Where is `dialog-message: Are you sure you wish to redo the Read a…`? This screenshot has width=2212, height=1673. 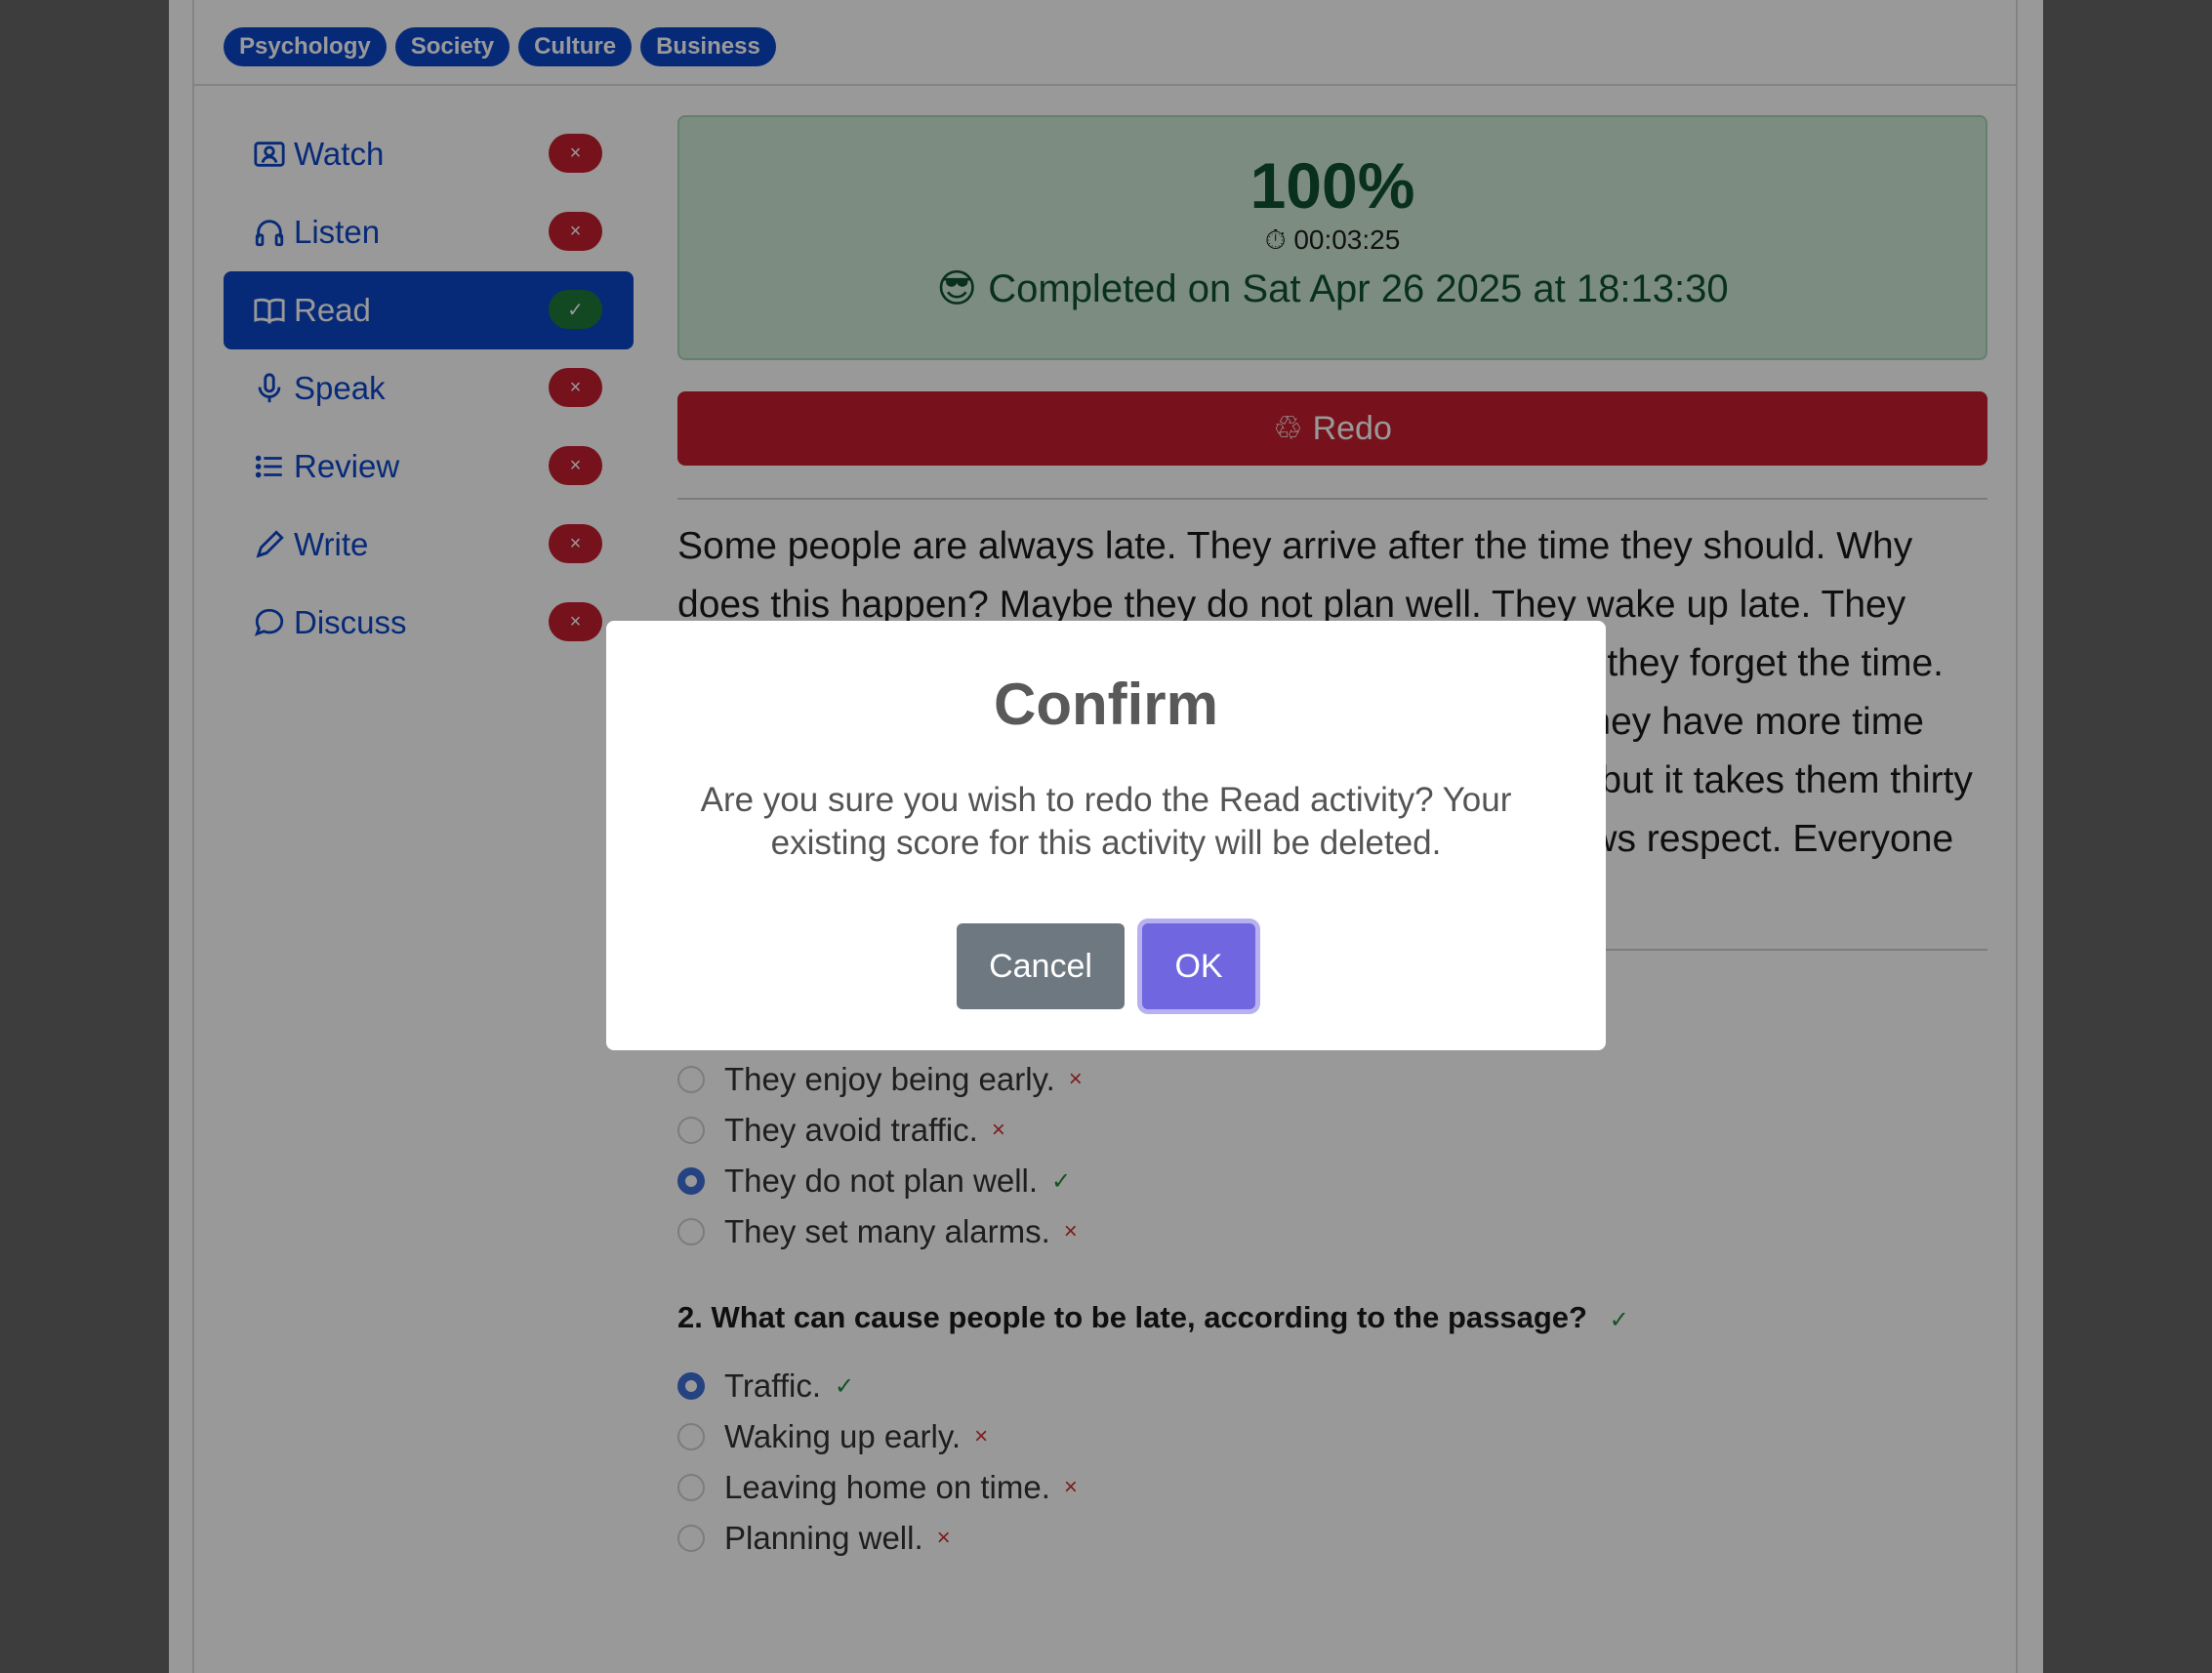 dialog-message: Are you sure you wish to redo the Read a… is located at coordinates (1106, 821).